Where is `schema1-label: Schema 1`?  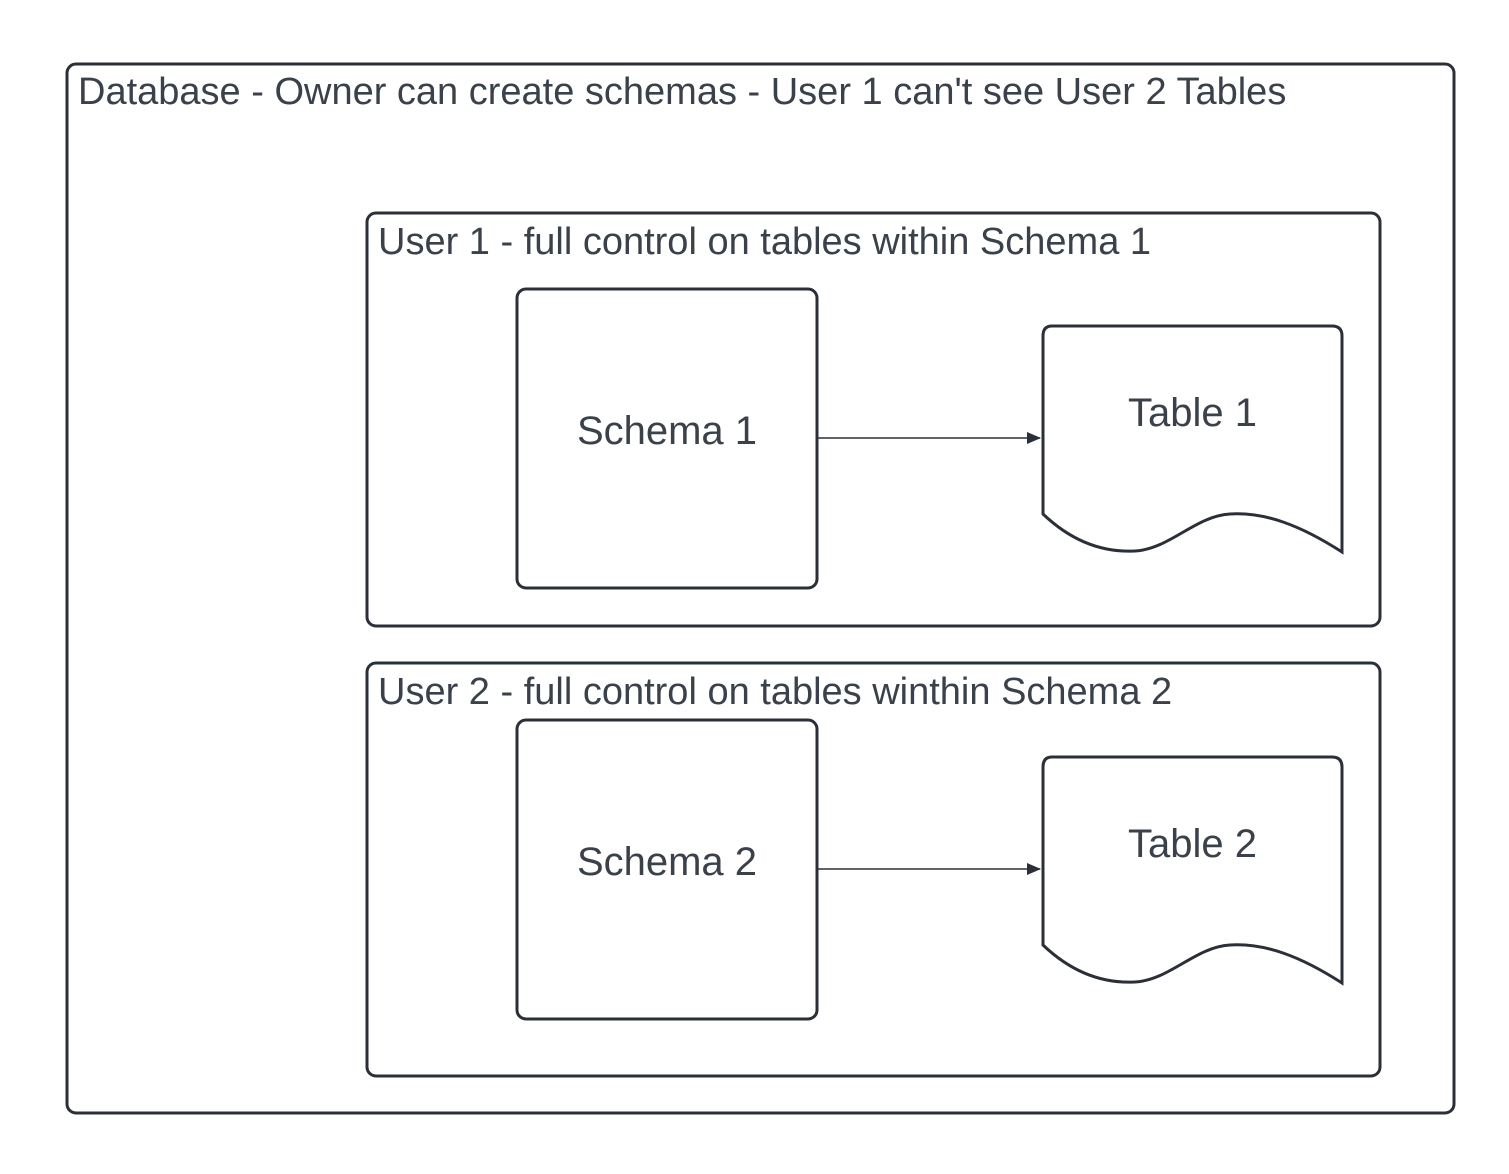 schema1-label: Schema 1 is located at coordinates (667, 431).